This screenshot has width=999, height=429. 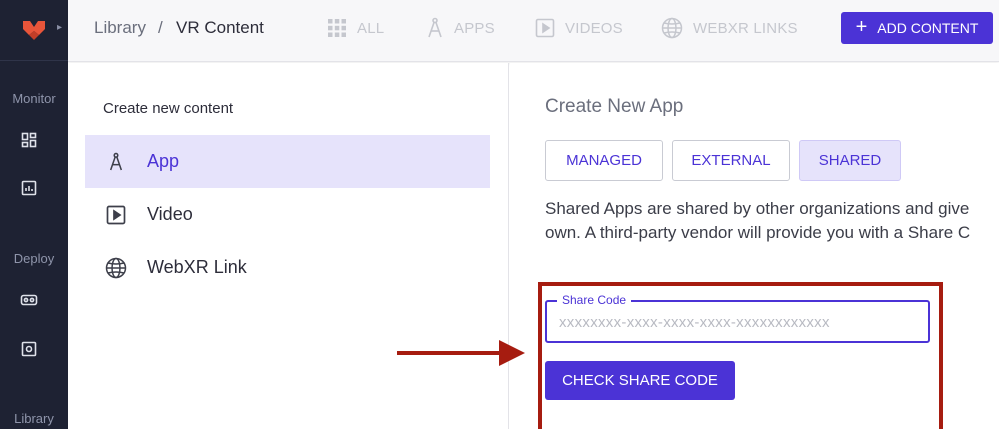 What do you see at coordinates (168, 108) in the screenshot?
I see `create-content-heading: Create new content` at bounding box center [168, 108].